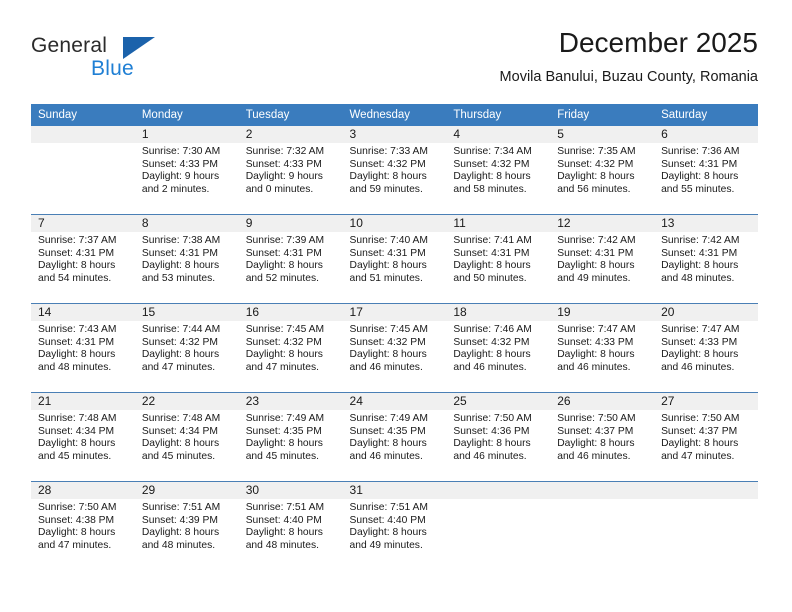  What do you see at coordinates (139, 48) in the screenshot?
I see `logo-triangle-icon` at bounding box center [139, 48].